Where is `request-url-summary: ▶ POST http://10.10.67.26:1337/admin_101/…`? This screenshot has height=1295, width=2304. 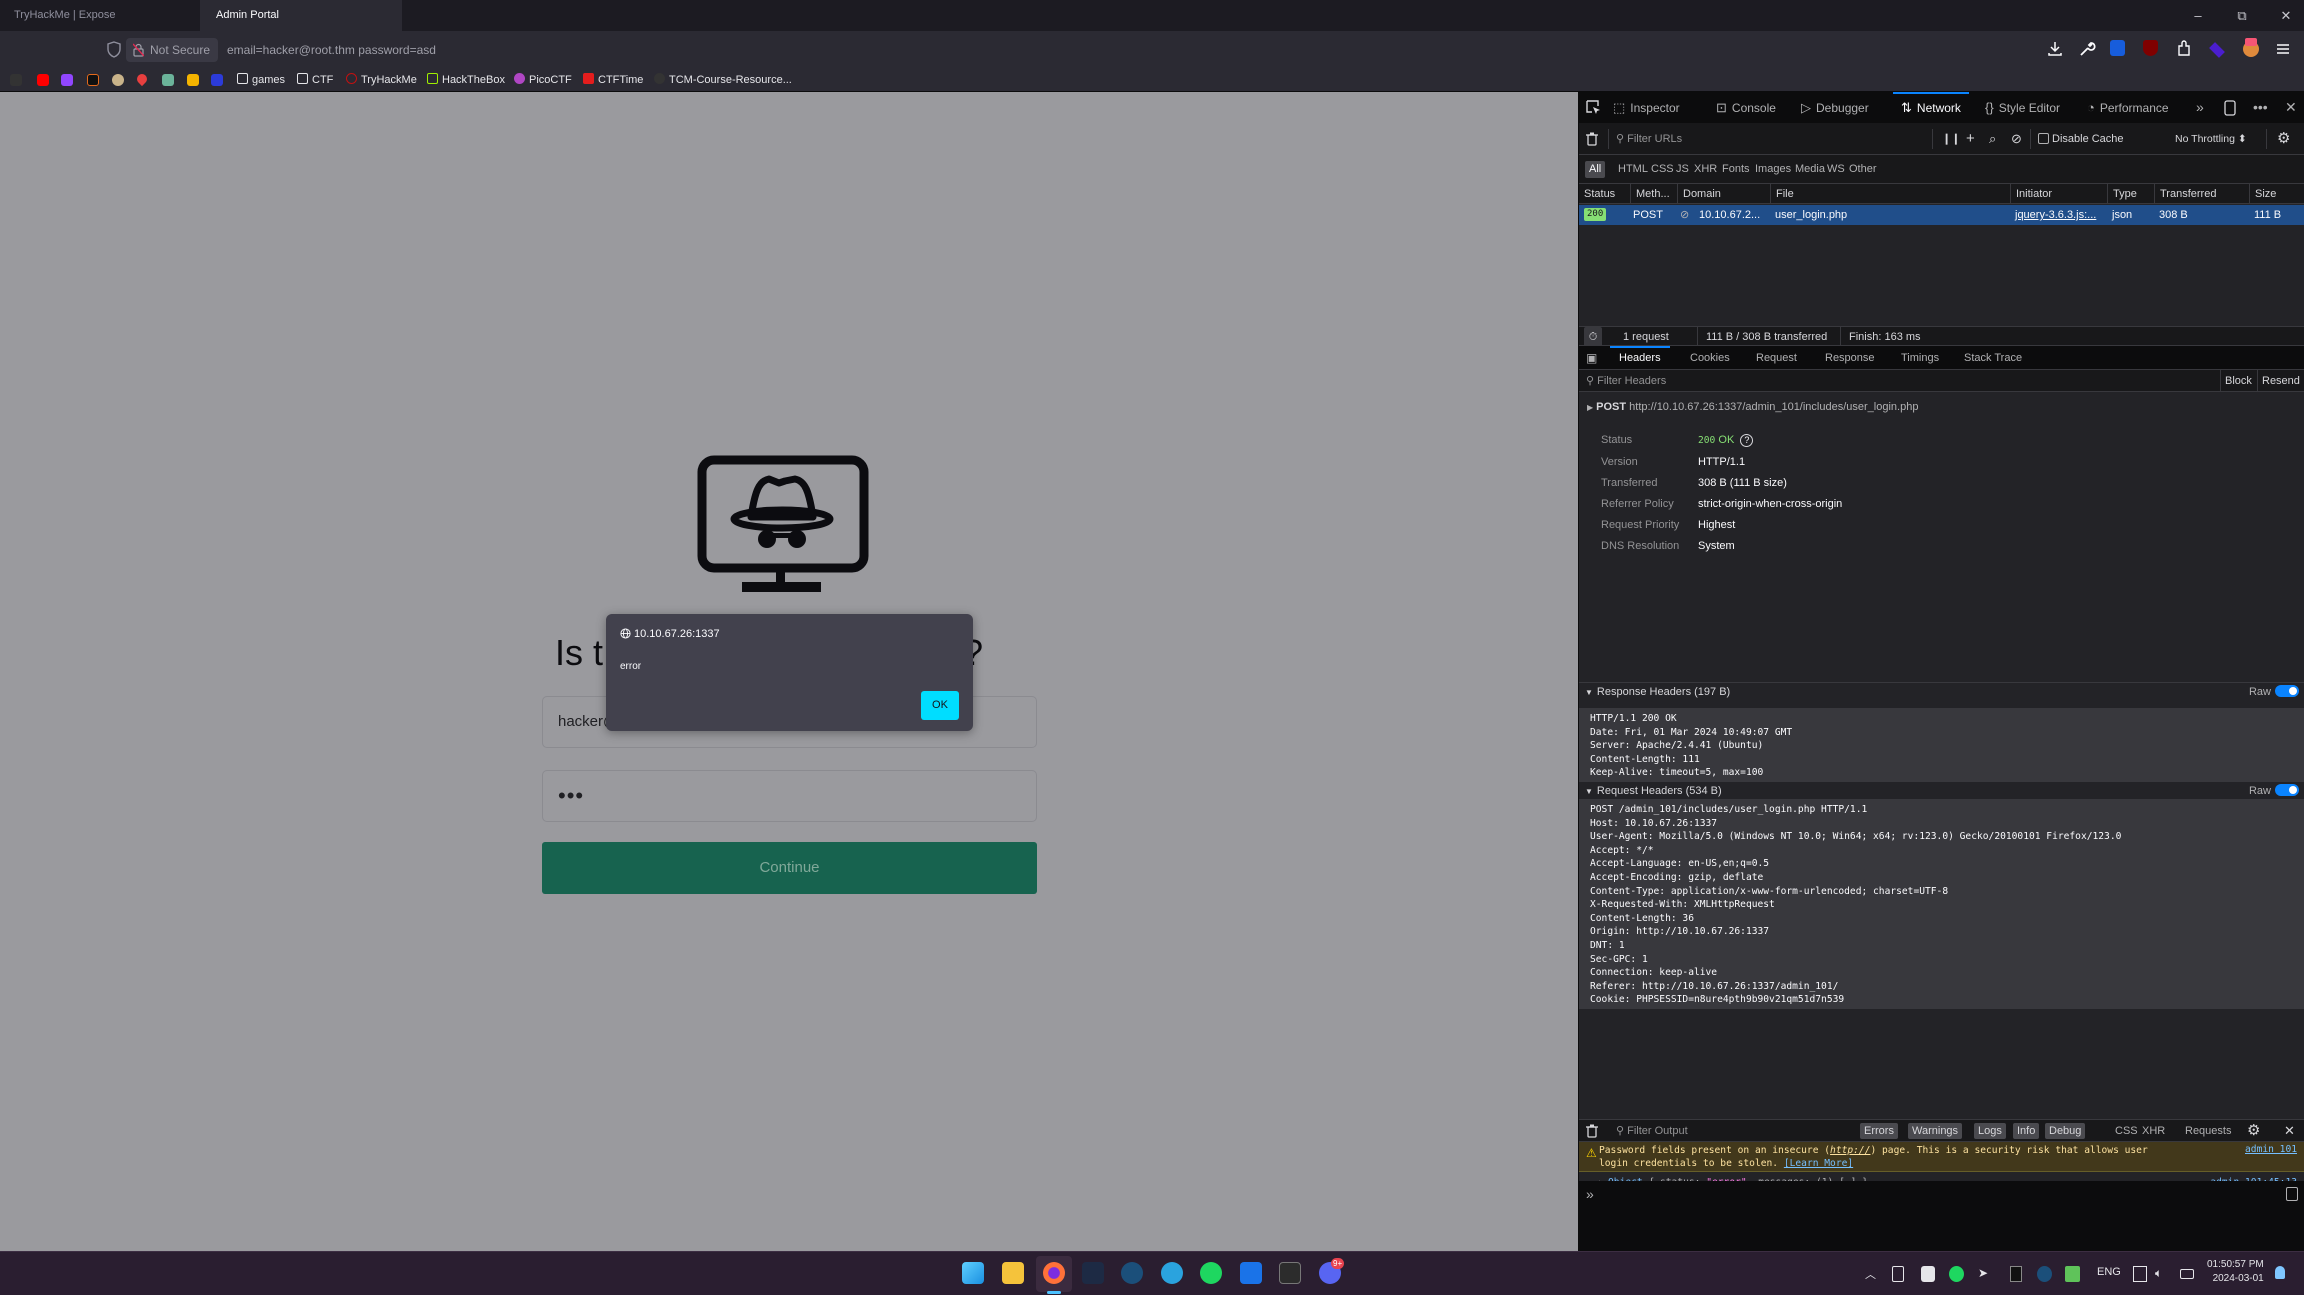
request-url-summary: ▶ POST http://10.10.67.26:1337/admin_101/… is located at coordinates (1752, 407).